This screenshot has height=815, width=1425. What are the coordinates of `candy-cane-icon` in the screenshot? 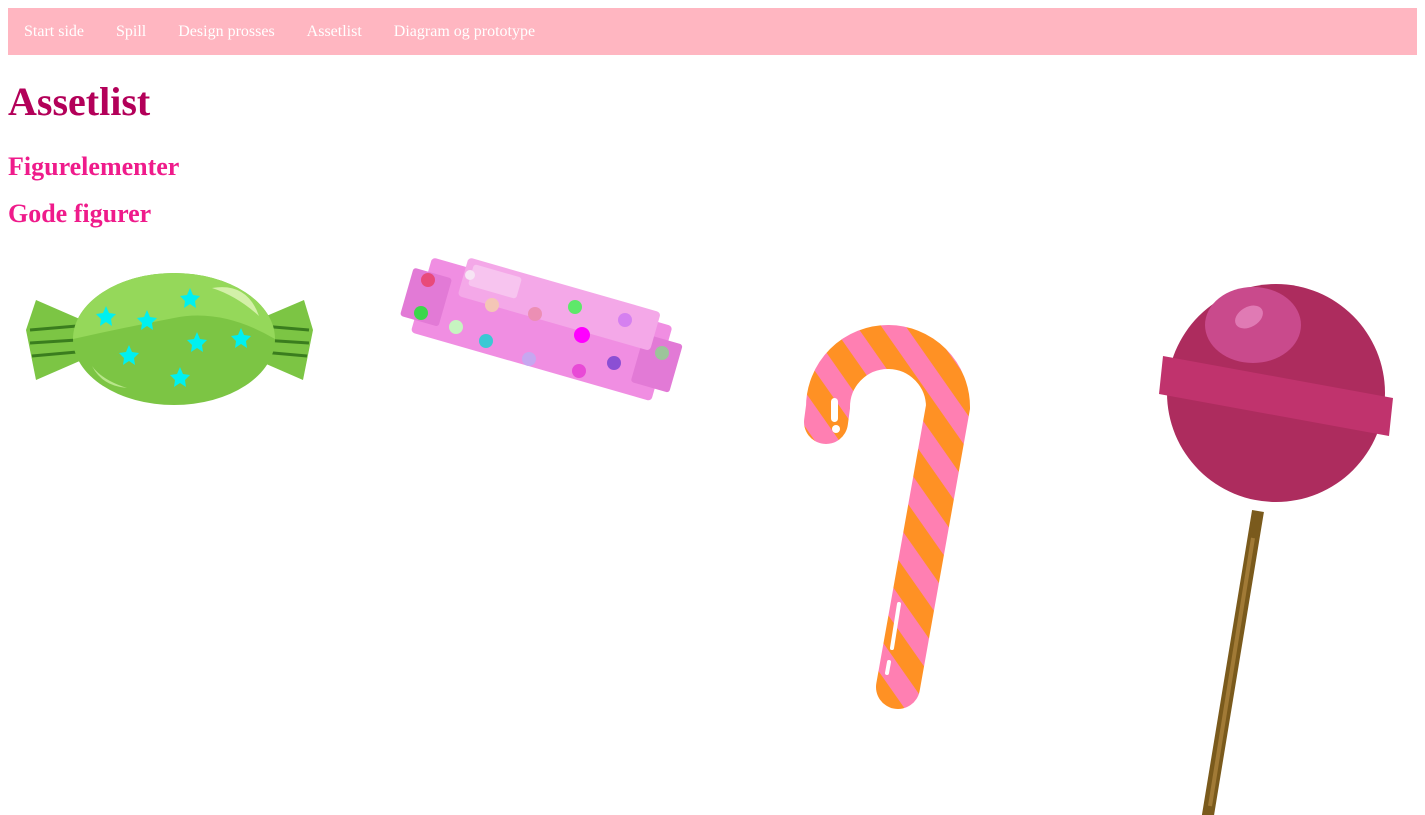 It's located at (887, 517).